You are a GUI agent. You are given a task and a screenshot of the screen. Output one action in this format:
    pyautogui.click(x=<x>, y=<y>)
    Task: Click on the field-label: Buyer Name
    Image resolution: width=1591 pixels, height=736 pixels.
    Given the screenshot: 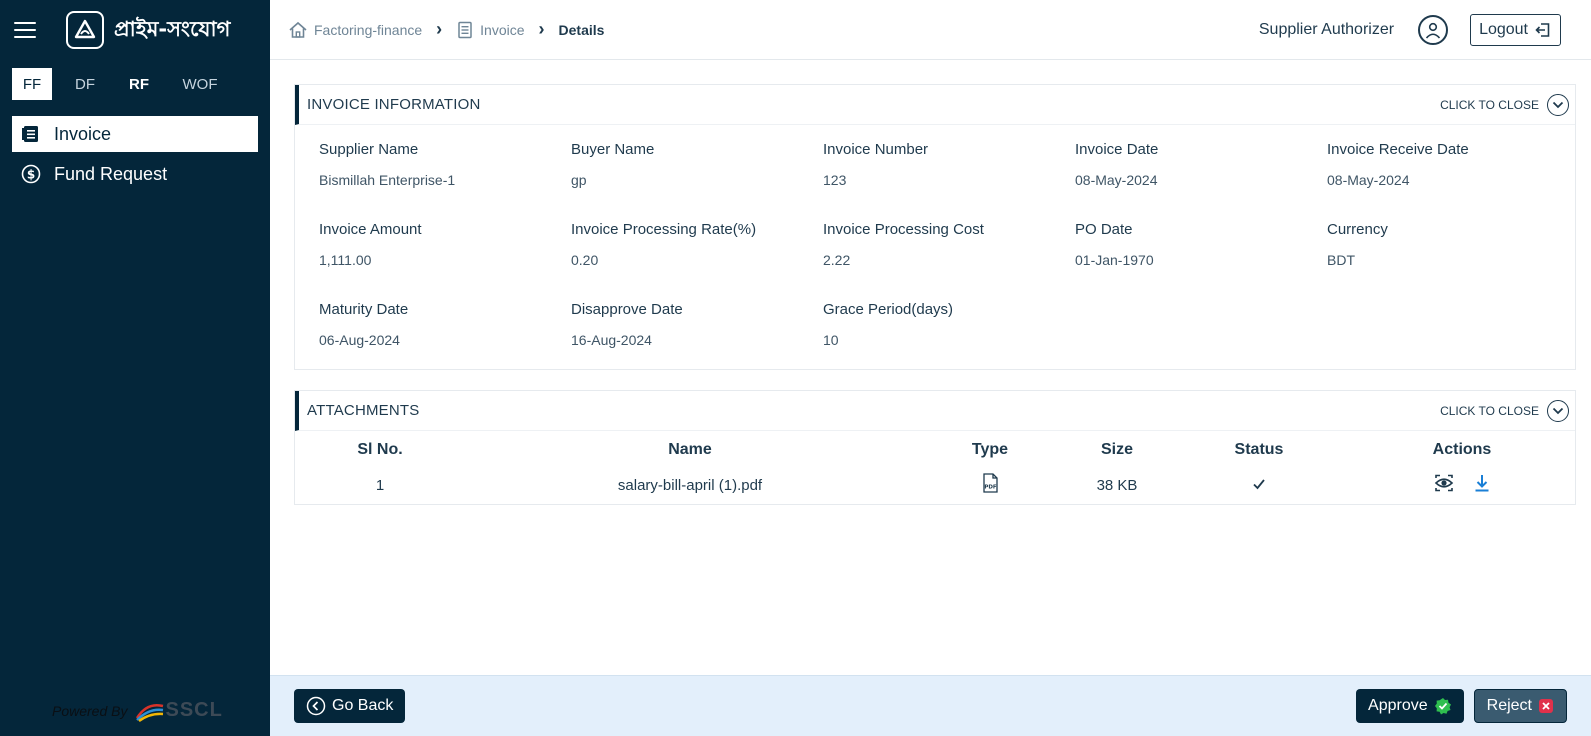 What is the action you would take?
    pyautogui.click(x=613, y=149)
    